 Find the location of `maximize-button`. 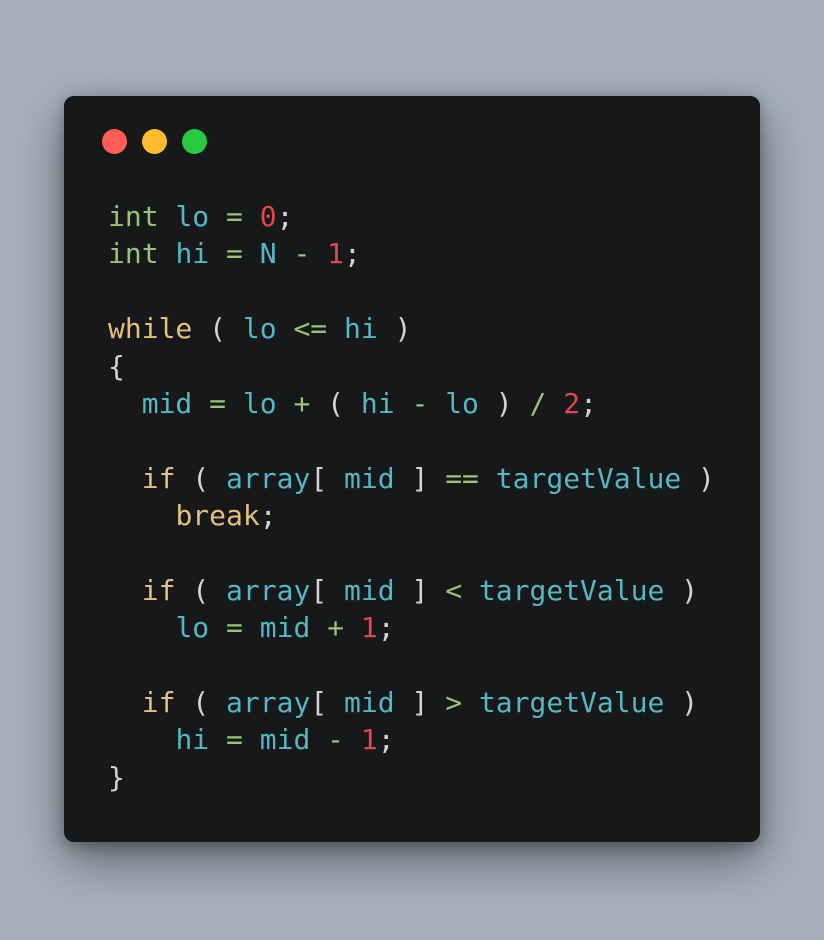

maximize-button is located at coordinates (194, 141).